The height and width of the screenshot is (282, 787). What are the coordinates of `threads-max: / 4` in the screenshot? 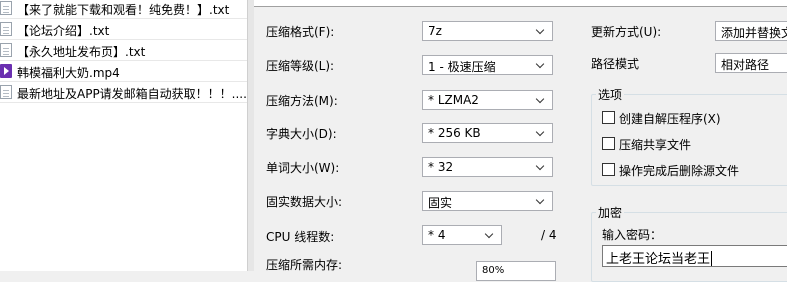 It's located at (549, 235).